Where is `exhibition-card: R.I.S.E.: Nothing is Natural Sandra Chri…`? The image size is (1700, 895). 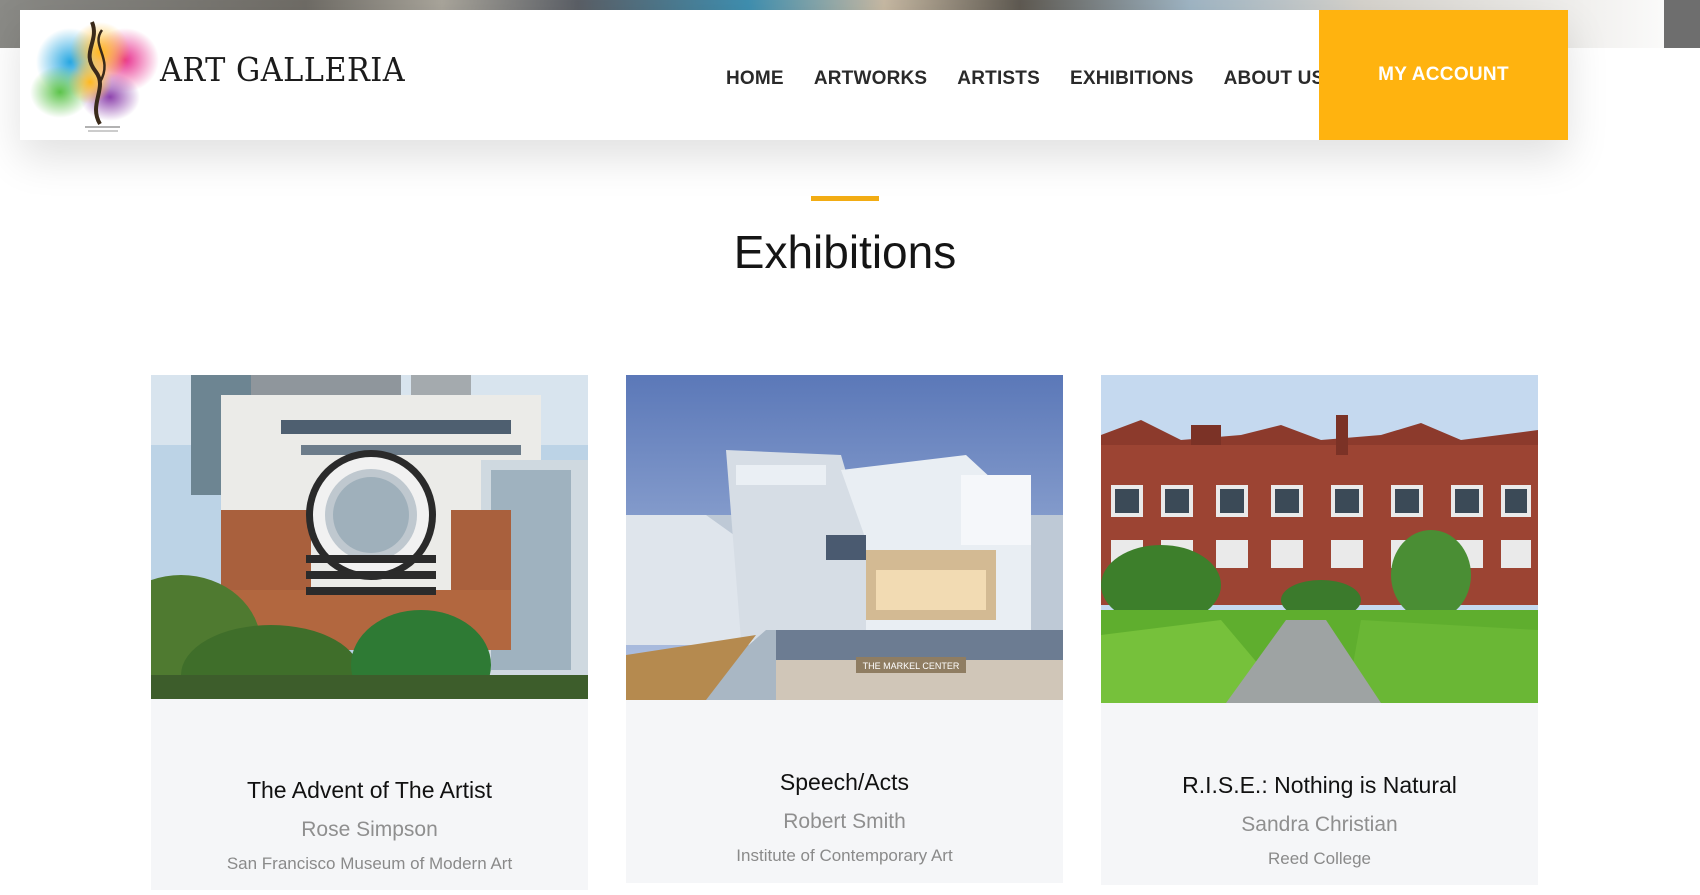
exhibition-card: R.I.S.E.: Nothing is Natural Sandra Chri… is located at coordinates (1319, 630).